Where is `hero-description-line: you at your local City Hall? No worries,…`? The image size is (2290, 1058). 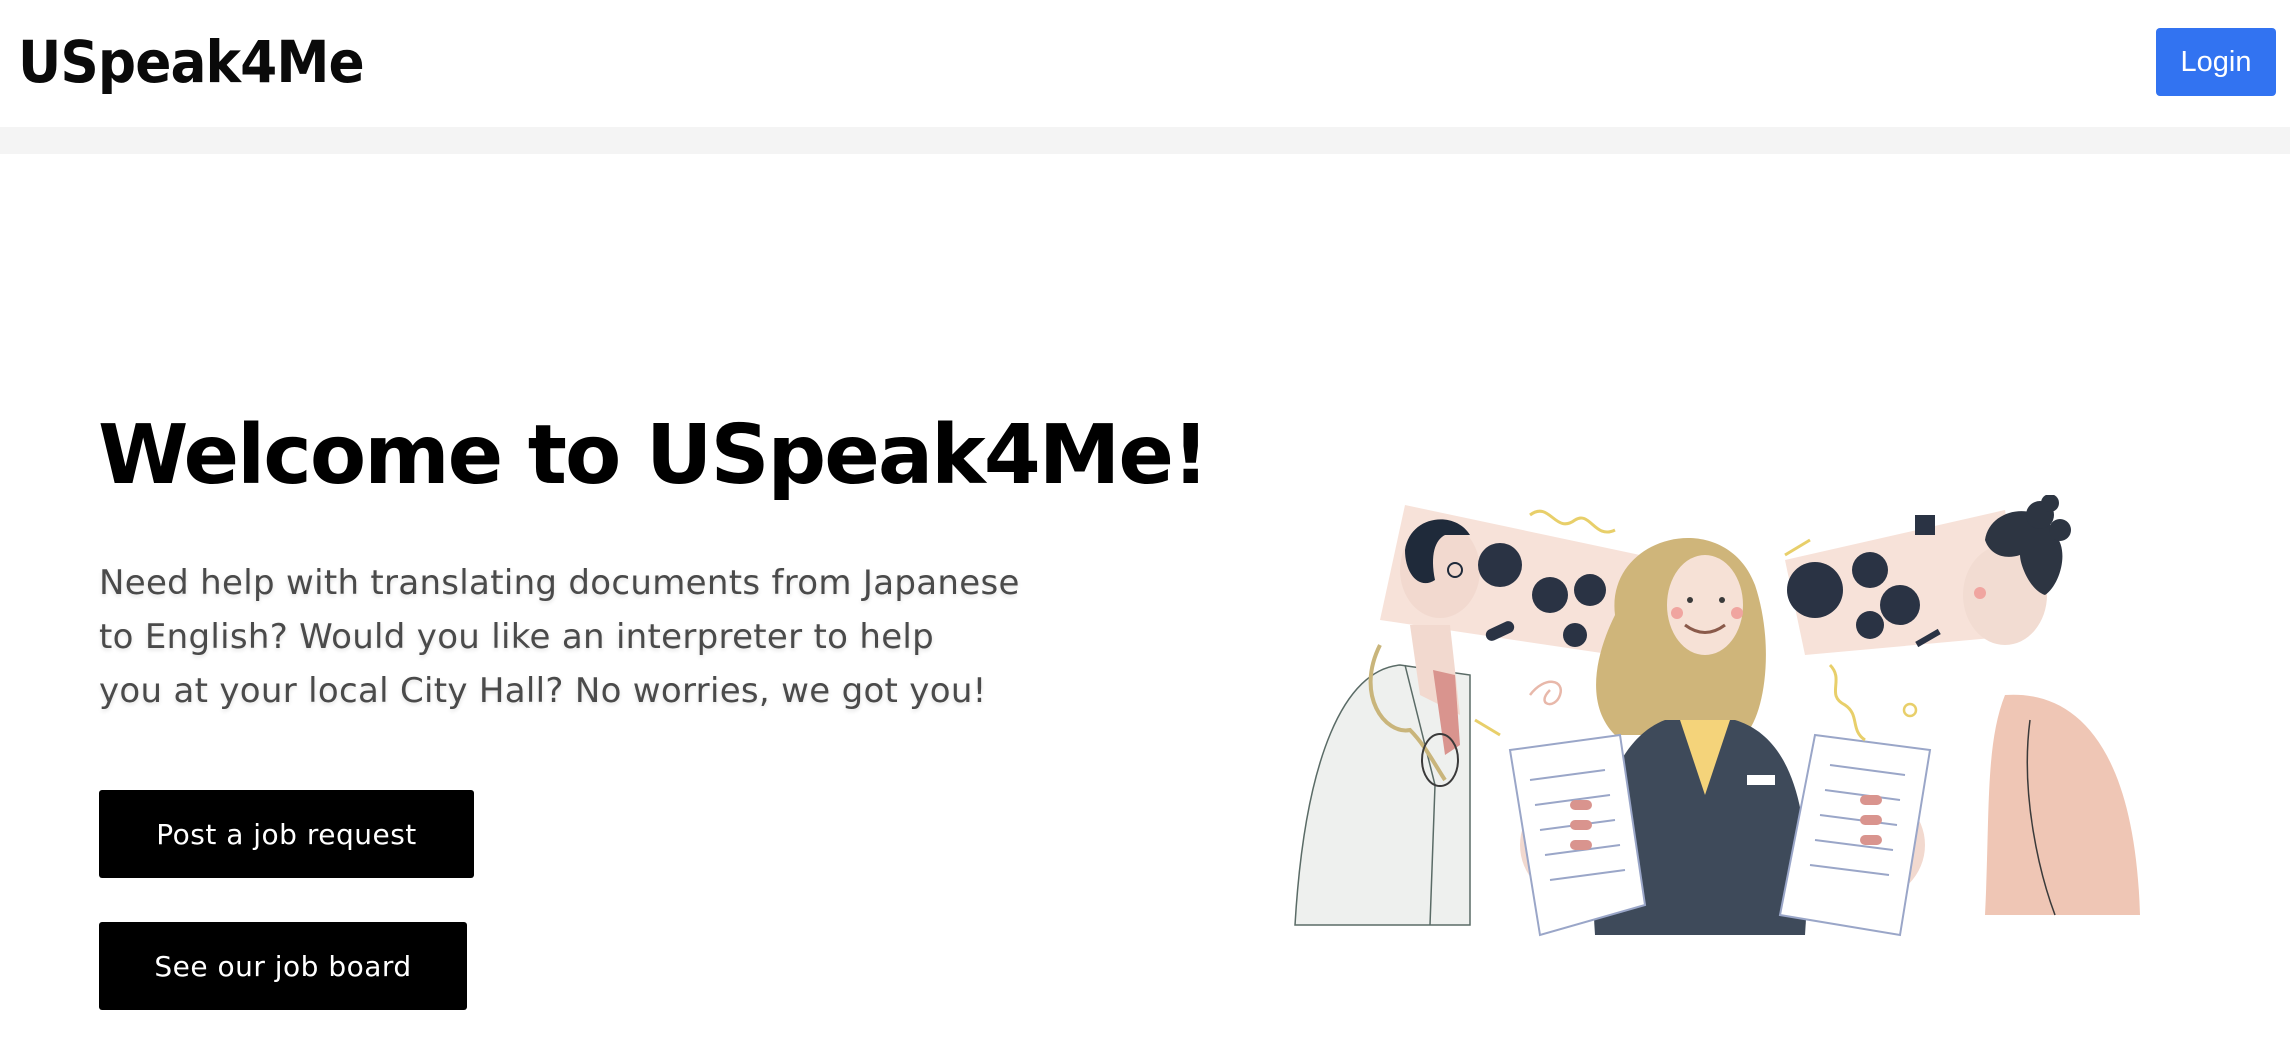
hero-description-line: you at your local City Hall? No worries,… is located at coordinates (543, 691).